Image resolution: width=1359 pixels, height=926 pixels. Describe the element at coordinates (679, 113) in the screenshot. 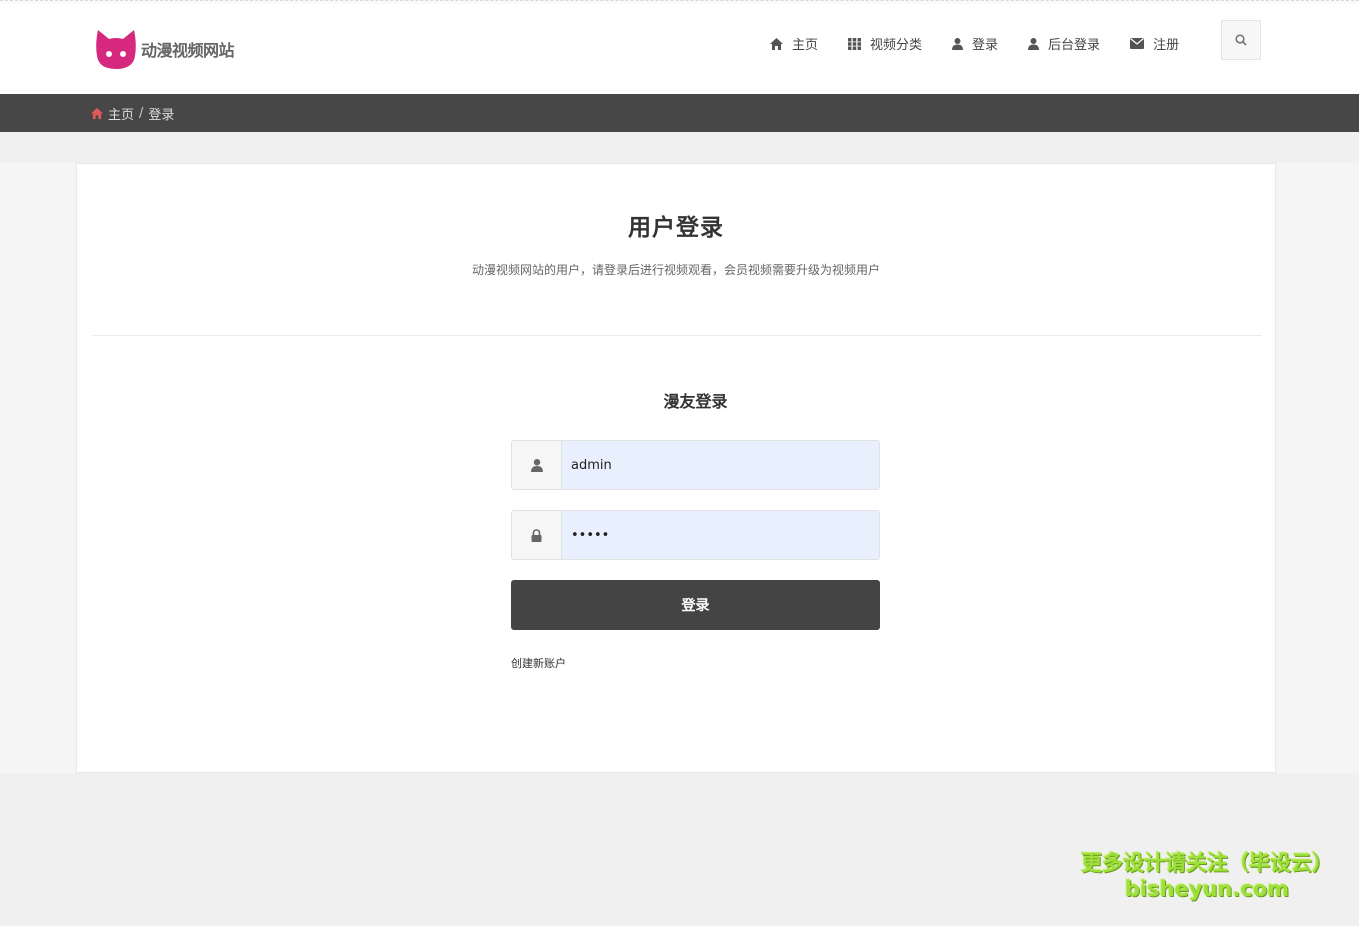

I see `breadcrumb: 主页 / 登录` at that location.